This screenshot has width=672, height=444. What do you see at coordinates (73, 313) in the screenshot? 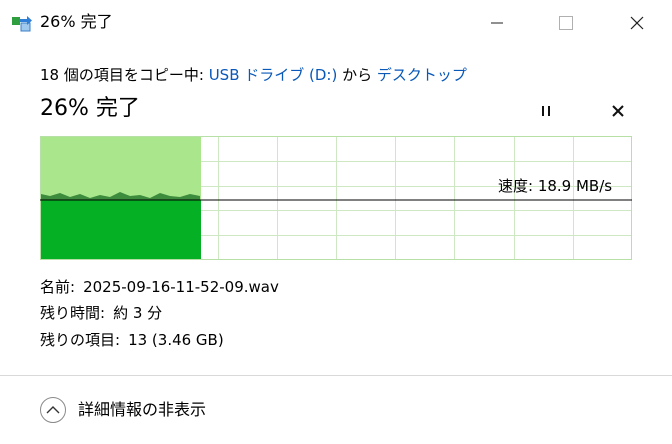
I see `time-label: 残り時間:` at bounding box center [73, 313].